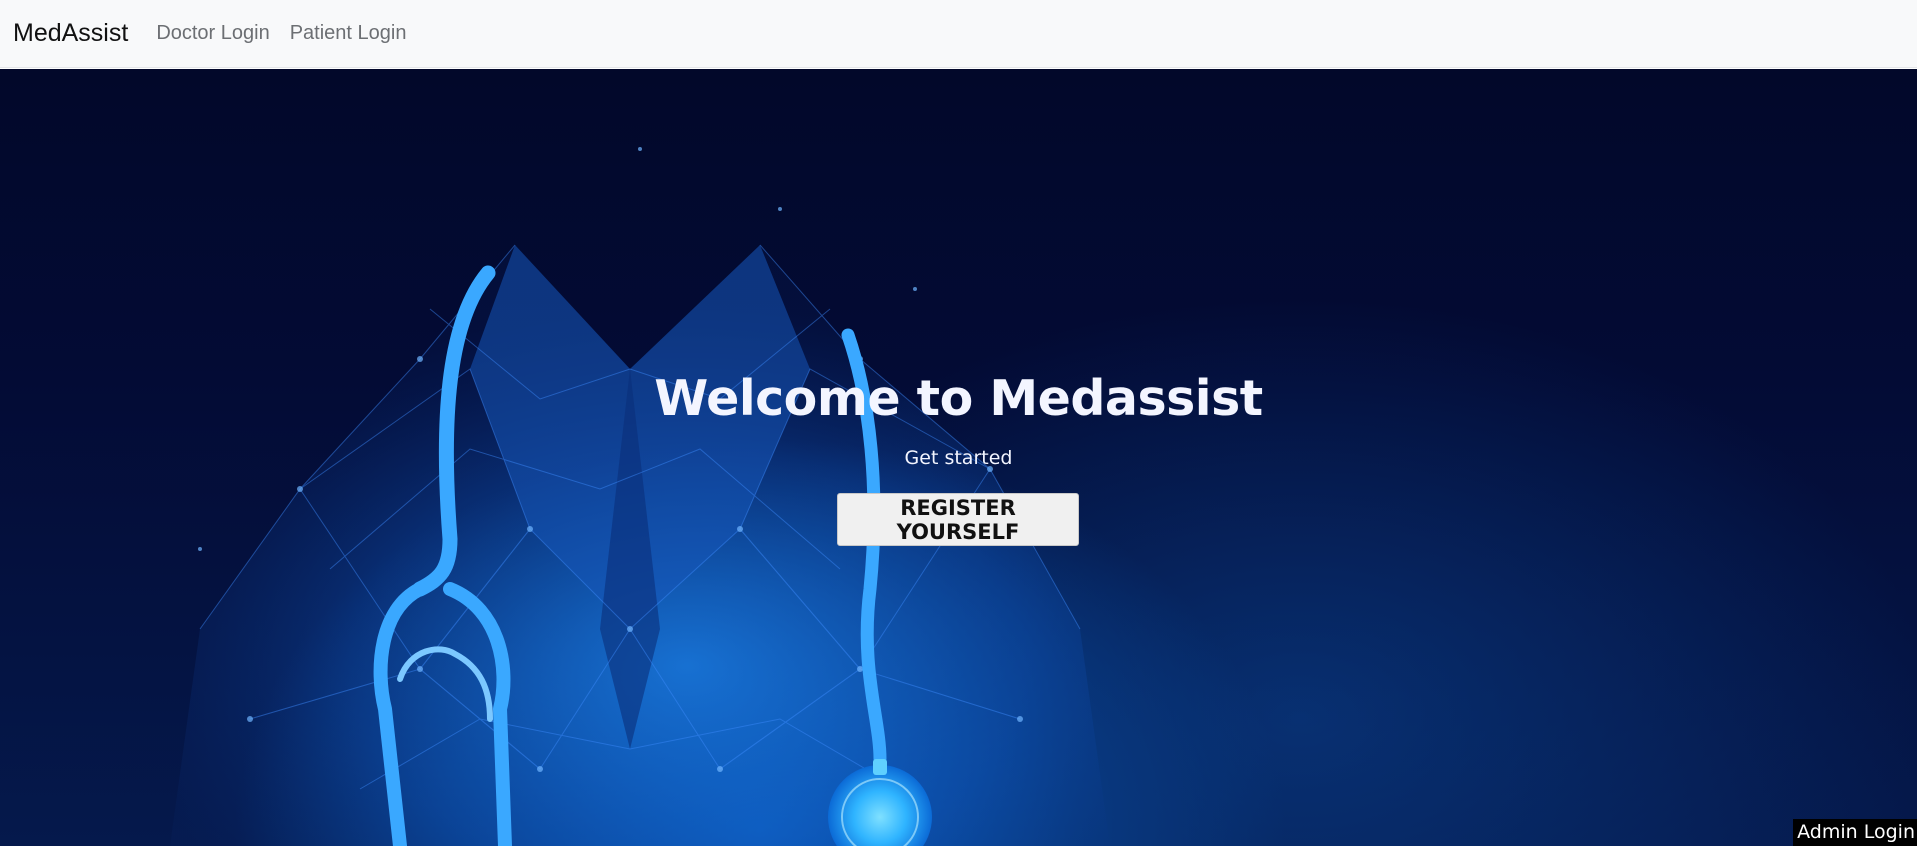 This screenshot has height=846, width=1917. What do you see at coordinates (1855, 832) in the screenshot?
I see `admin-login-link: Admin Login` at bounding box center [1855, 832].